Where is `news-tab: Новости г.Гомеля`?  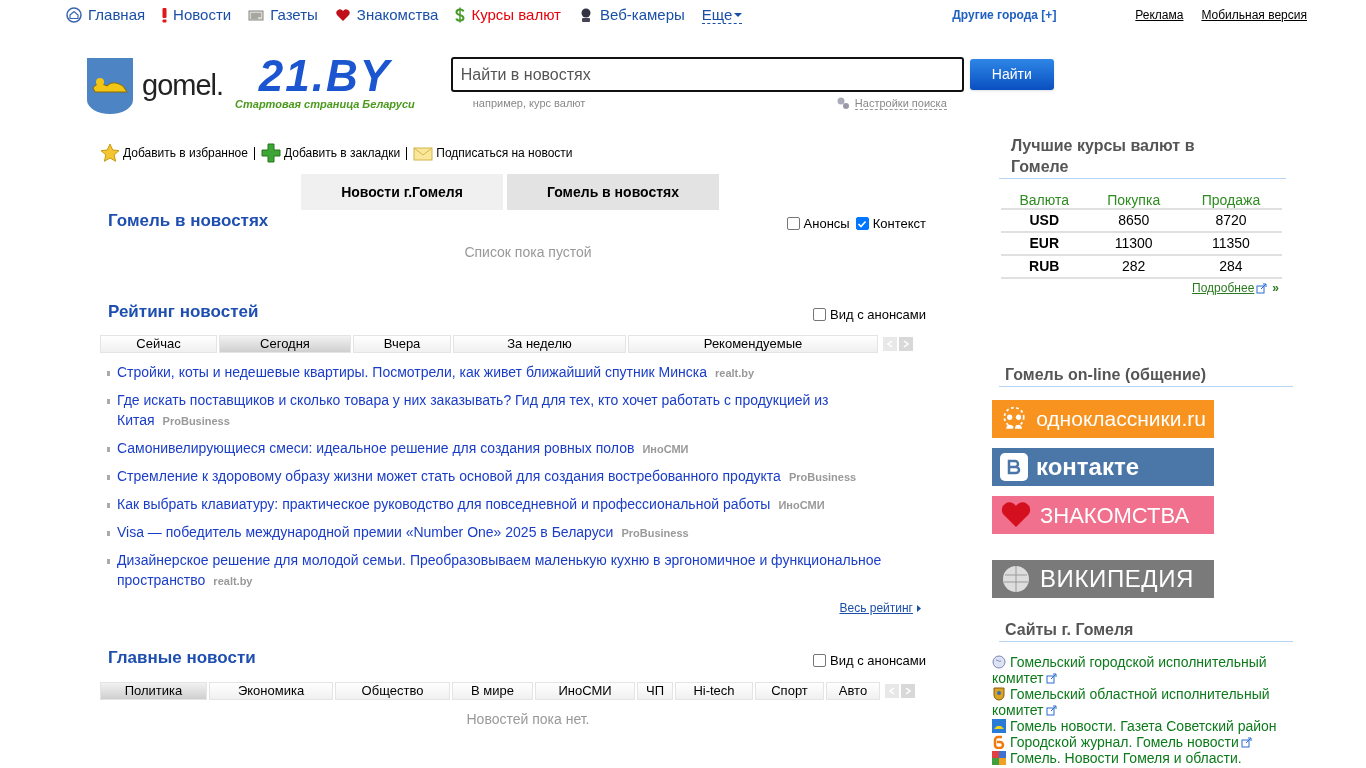
news-tab: Новости г.Гомеля is located at coordinates (402, 192).